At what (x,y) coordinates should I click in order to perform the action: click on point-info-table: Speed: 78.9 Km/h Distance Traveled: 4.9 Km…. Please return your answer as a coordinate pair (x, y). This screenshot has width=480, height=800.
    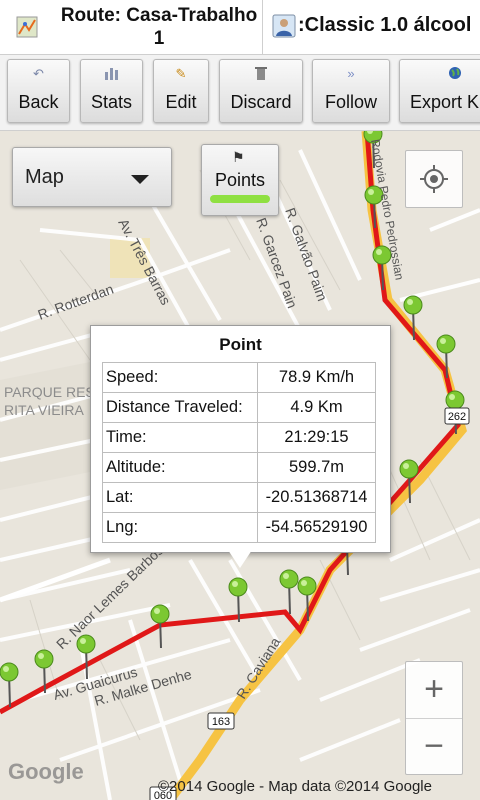
    Looking at the image, I should click on (239, 452).